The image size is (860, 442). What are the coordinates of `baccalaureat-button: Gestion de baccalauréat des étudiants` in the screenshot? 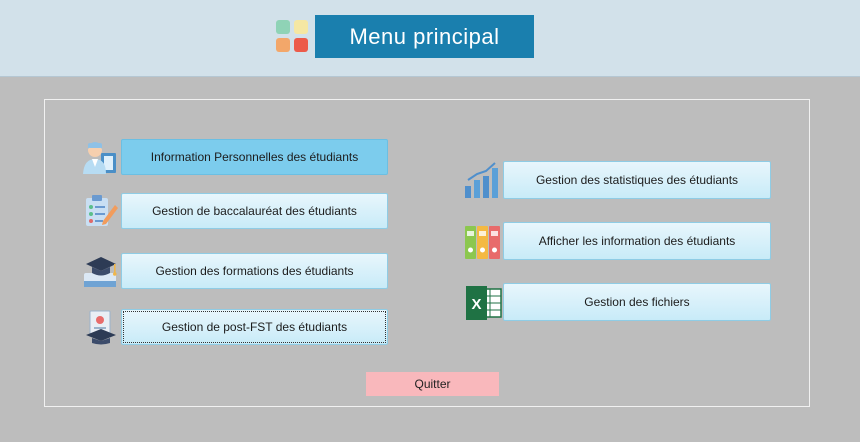 It's located at (254, 211).